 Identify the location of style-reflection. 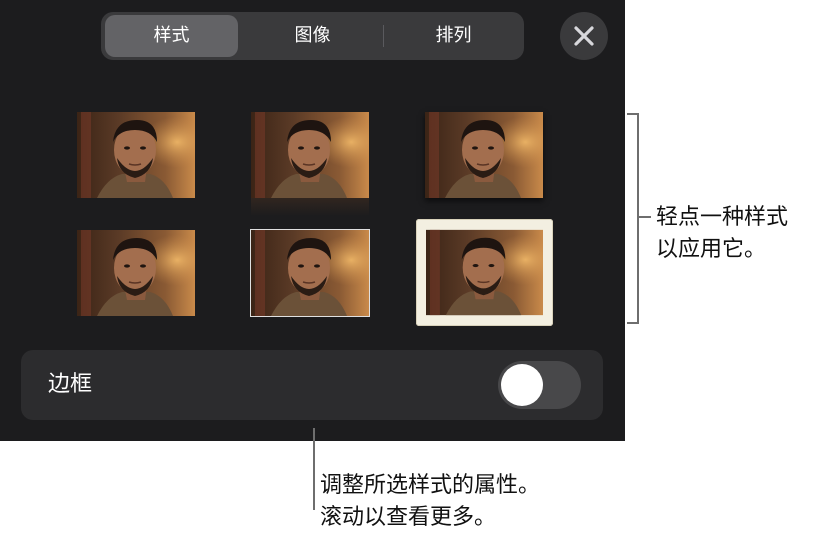
(310, 155).